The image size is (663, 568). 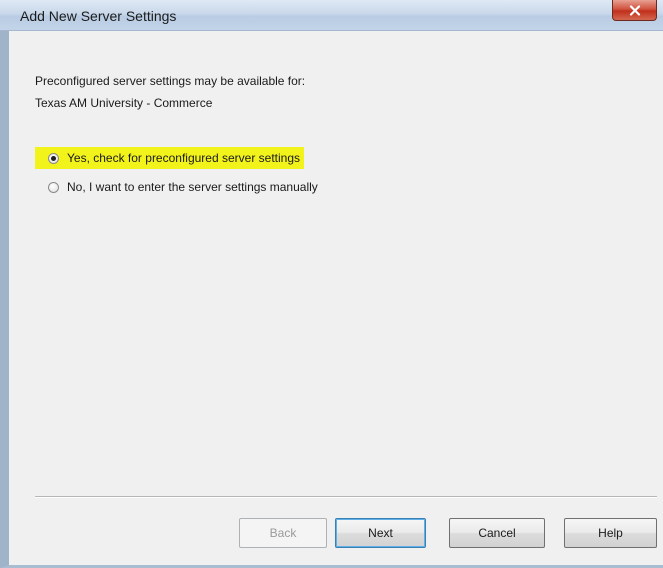 I want to click on radio-button-selected, so click(x=53, y=158).